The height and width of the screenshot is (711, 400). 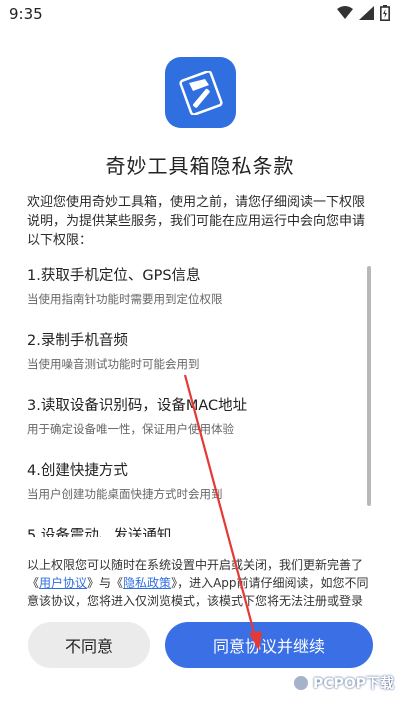 I want to click on watermark-logo-icon, so click(x=301, y=683).